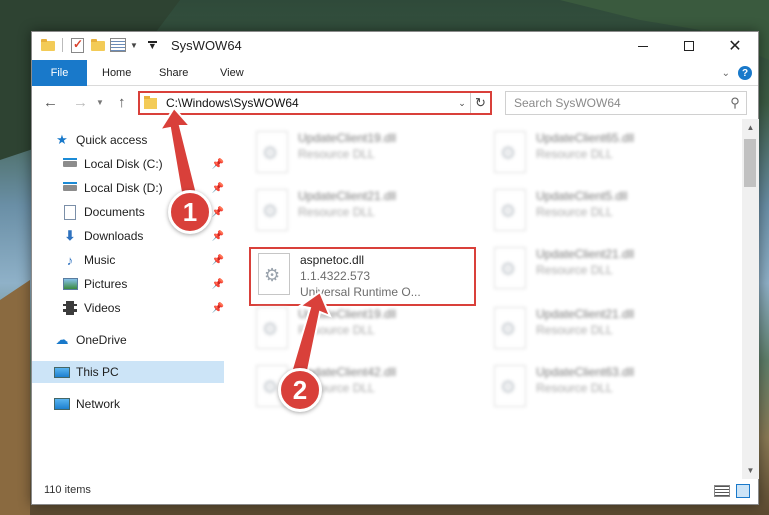 The image size is (769, 515). I want to click on vertical-scrollbar: ▲ ▼, so click(750, 299).